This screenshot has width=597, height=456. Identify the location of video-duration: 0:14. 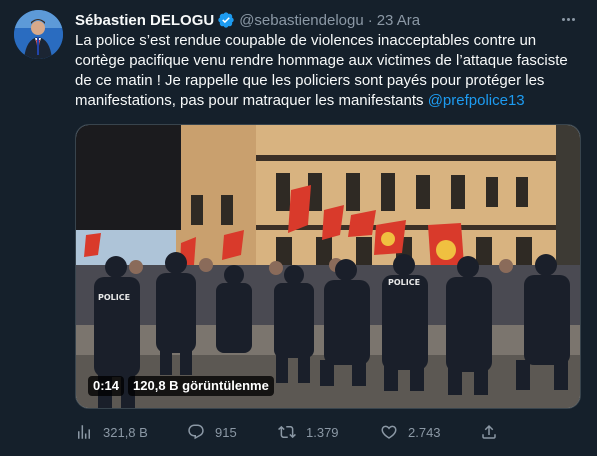
(106, 386).